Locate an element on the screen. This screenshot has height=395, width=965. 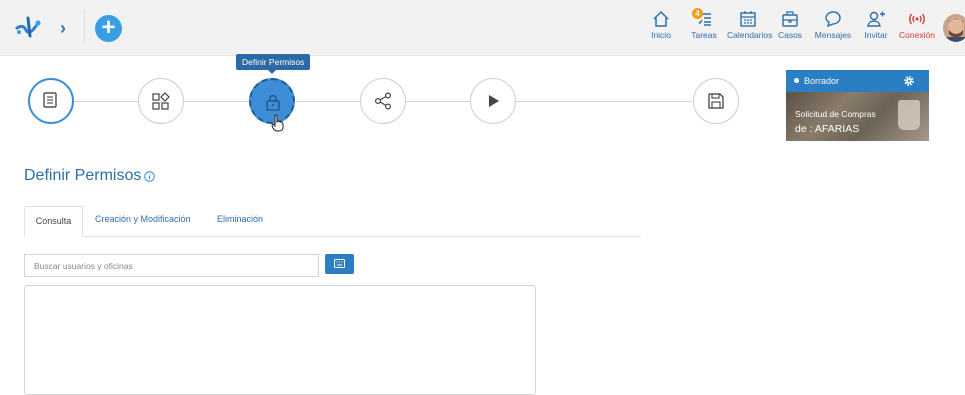
play-icon is located at coordinates (494, 101).